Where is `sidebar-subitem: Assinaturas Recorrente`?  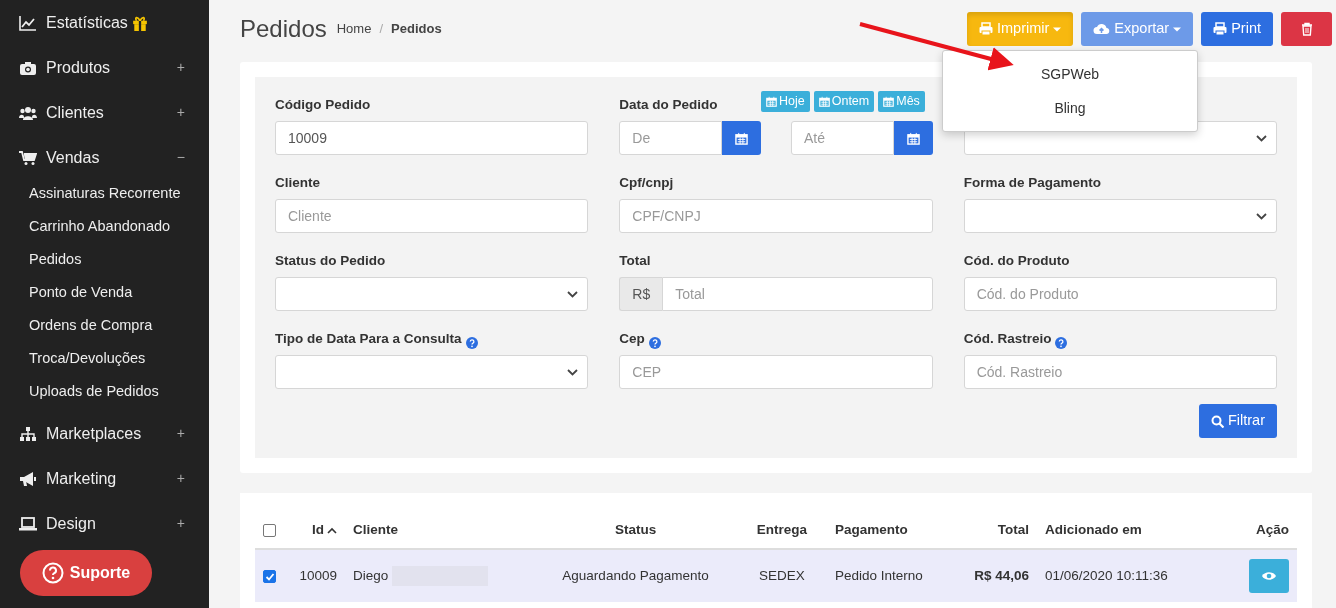 sidebar-subitem: Assinaturas Recorrente is located at coordinates (104, 193).